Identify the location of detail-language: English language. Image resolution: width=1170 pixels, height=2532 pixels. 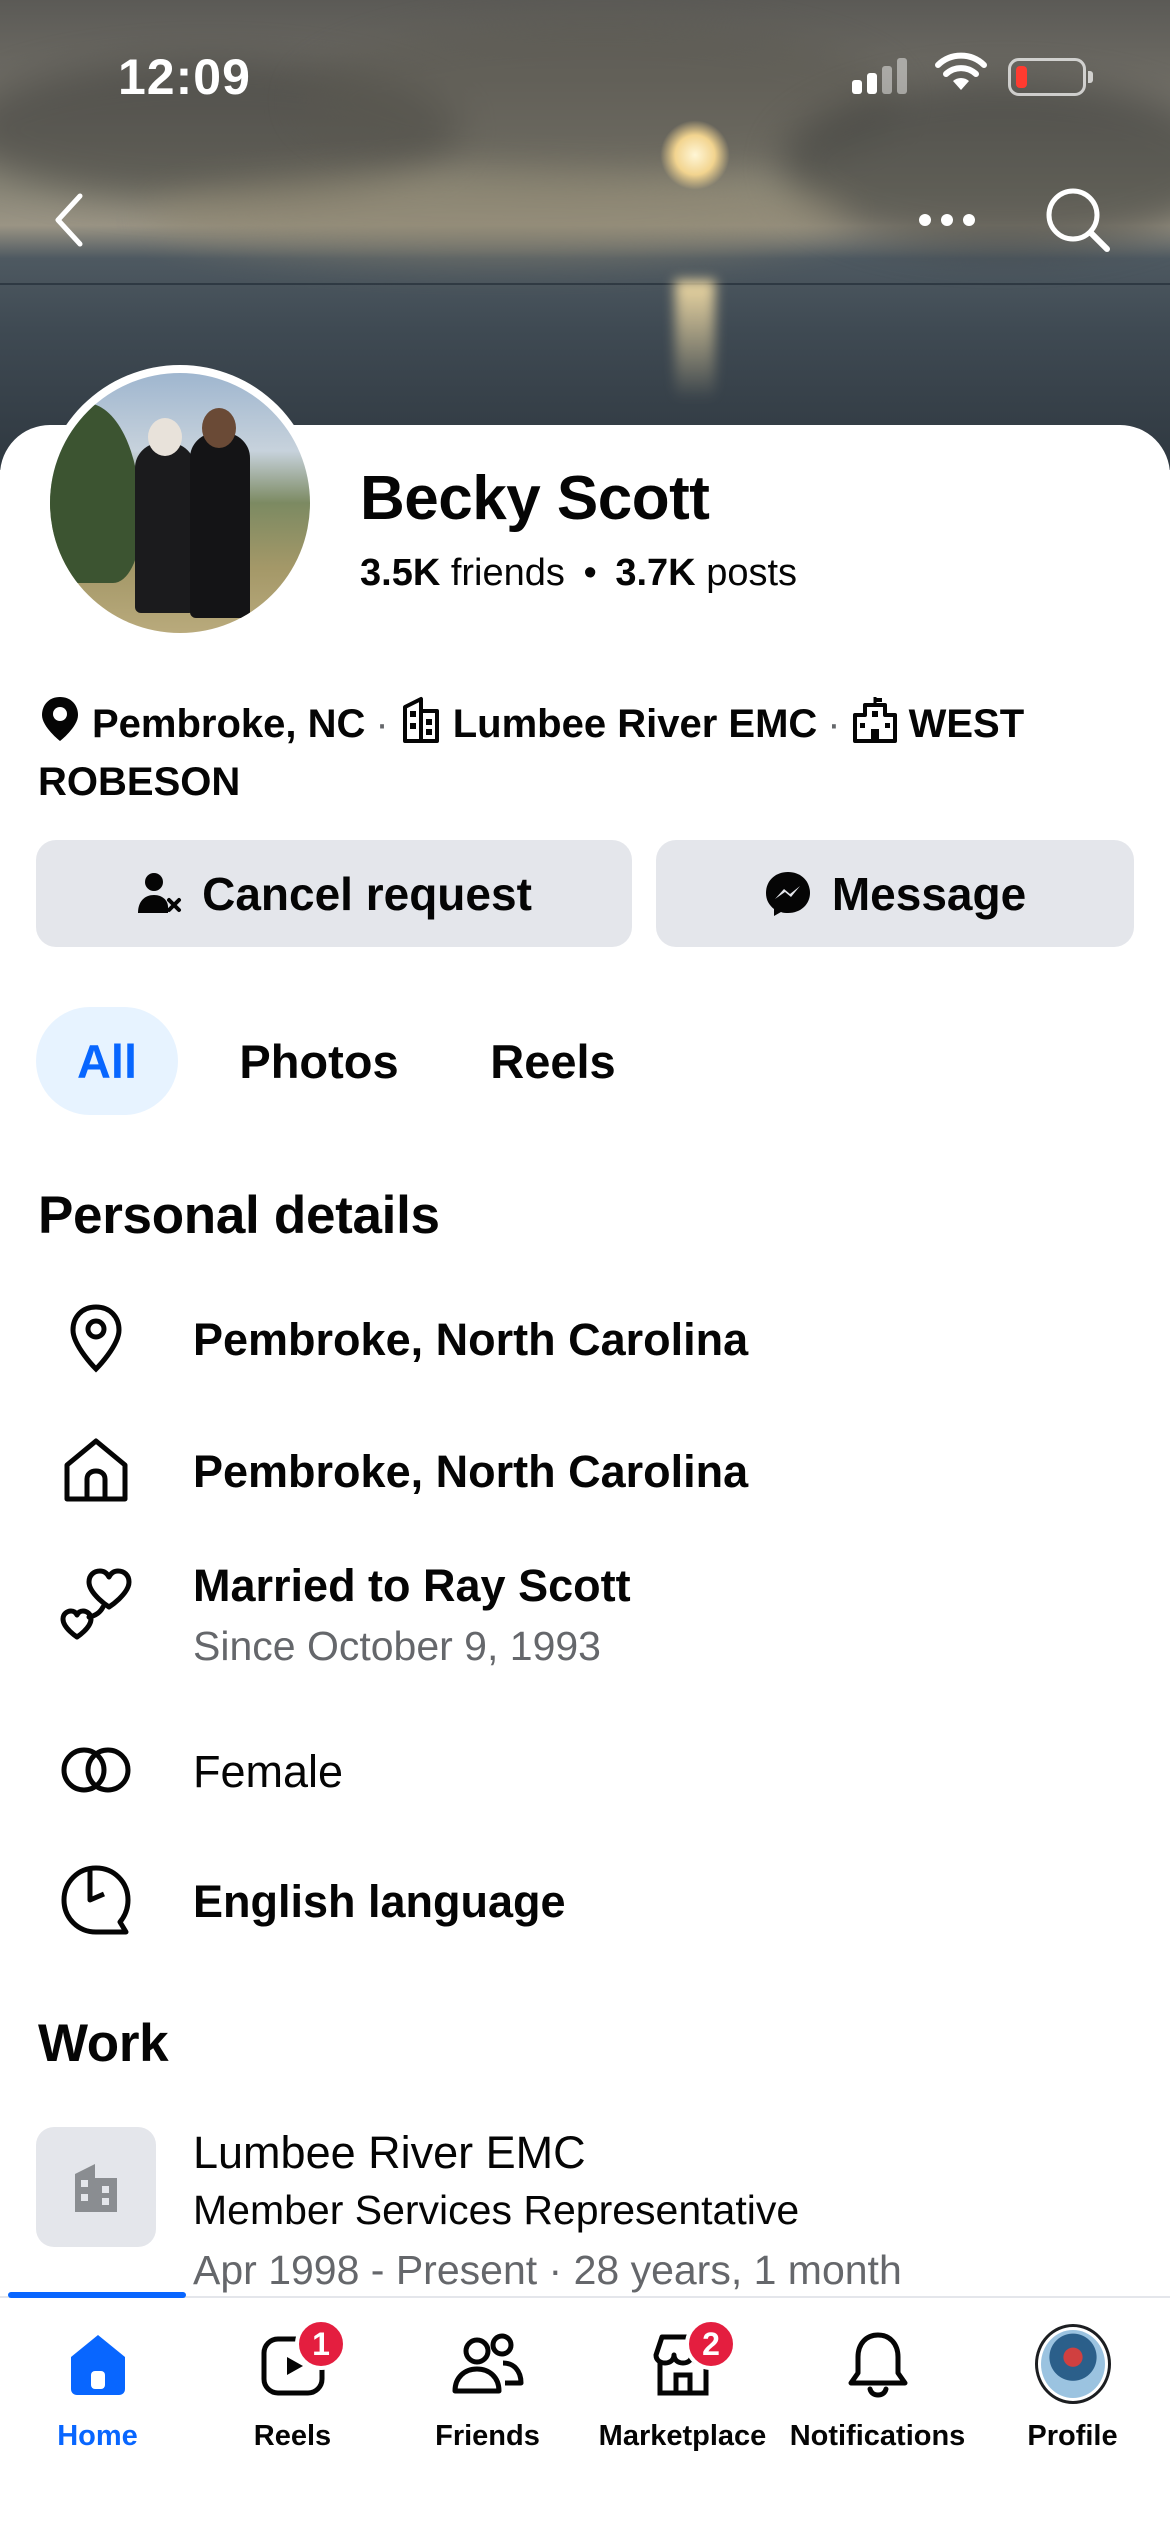
(585, 1907).